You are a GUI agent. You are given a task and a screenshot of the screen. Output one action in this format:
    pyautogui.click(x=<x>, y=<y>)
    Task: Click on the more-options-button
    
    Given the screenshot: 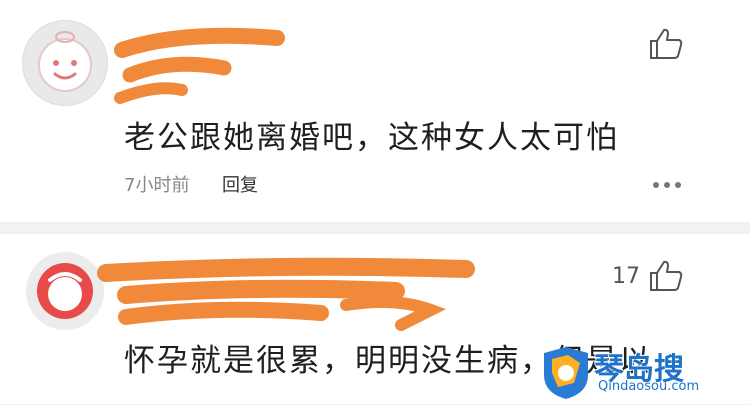 What is the action you would take?
    pyautogui.click(x=667, y=182)
    